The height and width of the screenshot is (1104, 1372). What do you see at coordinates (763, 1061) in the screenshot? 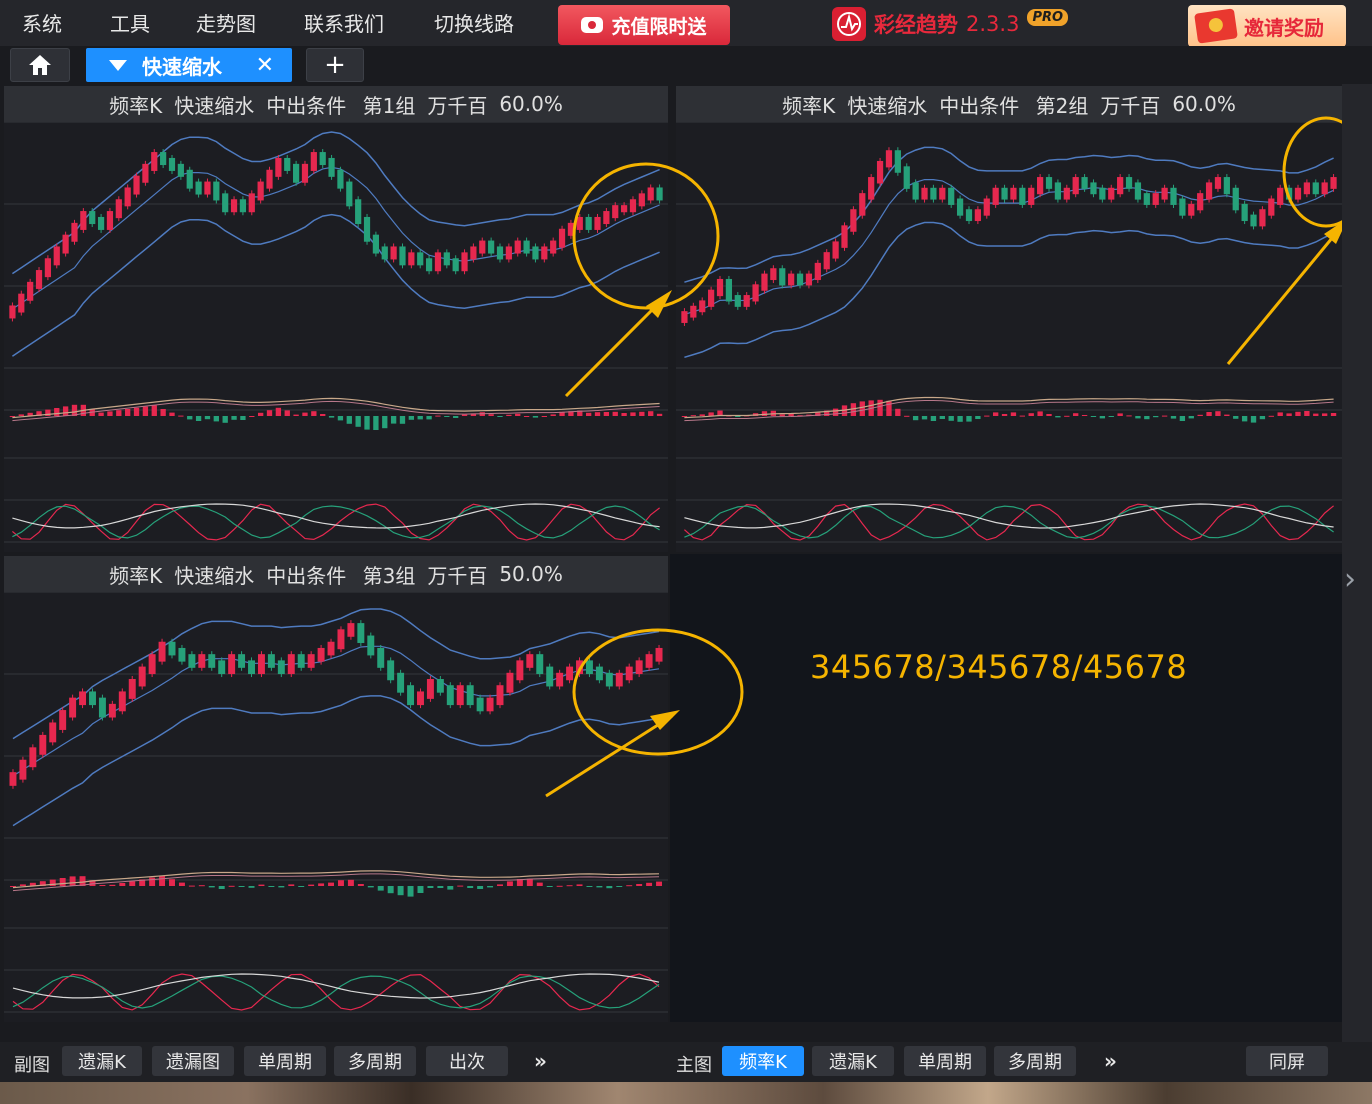
I see `main-frequency-k-button: 频率K` at bounding box center [763, 1061].